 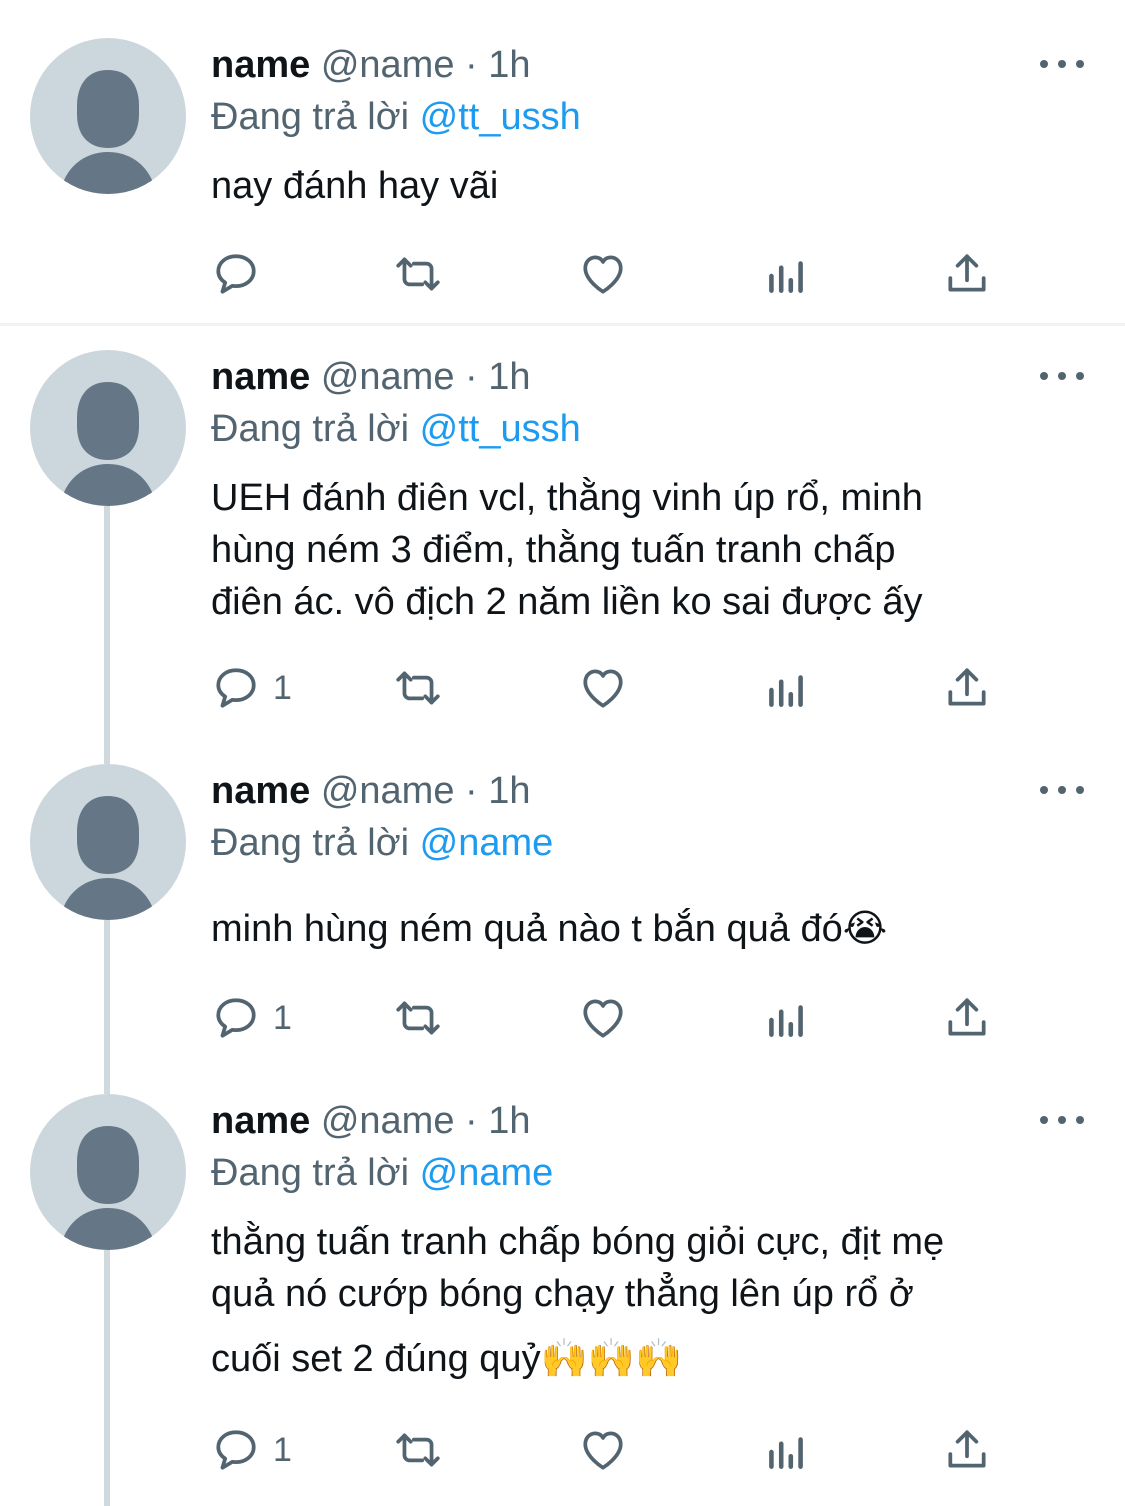 I want to click on action-bar, so click(x=611, y=274).